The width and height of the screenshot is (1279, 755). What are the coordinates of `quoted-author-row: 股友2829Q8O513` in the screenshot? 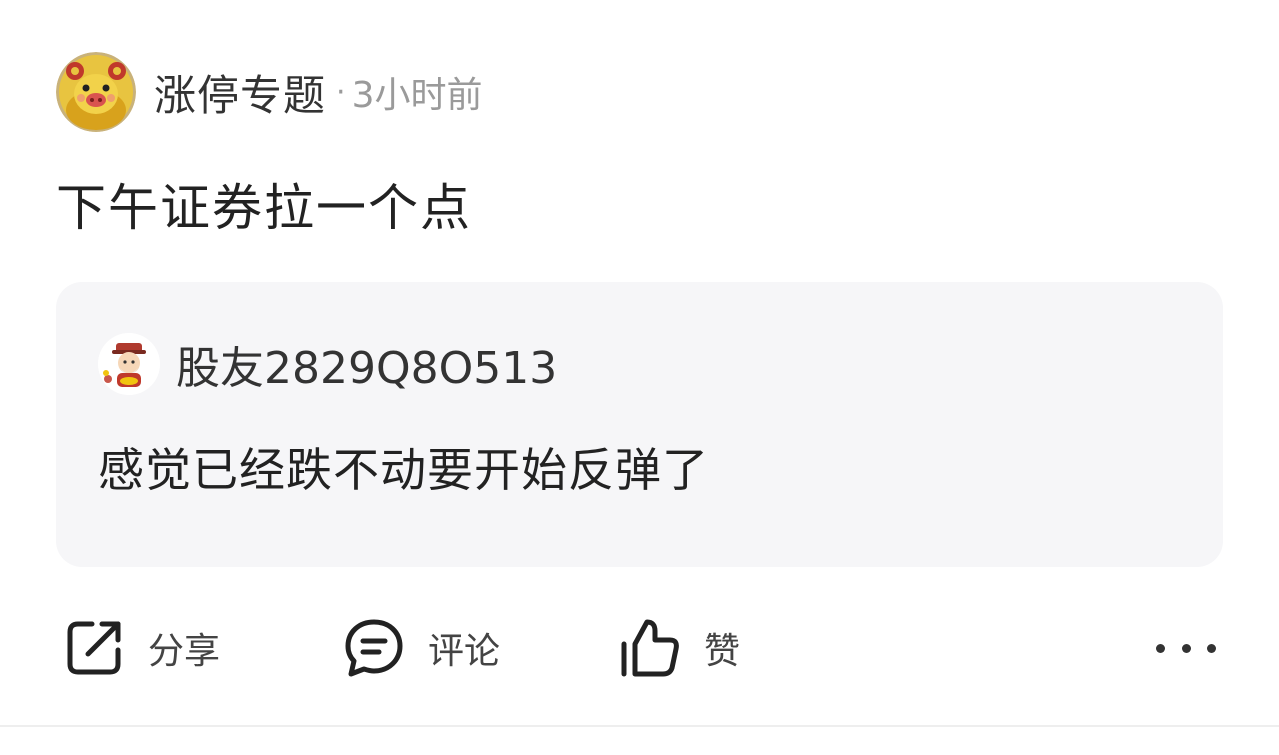 It's located at (327, 364).